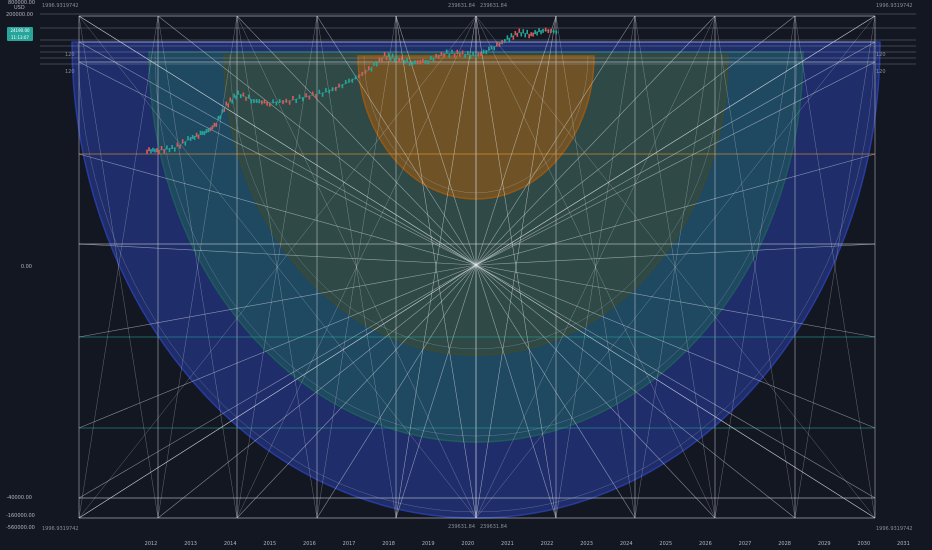 The image size is (932, 550). Describe the element at coordinates (20, 30) in the screenshot. I see `price-badge-value: 24190.00` at that location.